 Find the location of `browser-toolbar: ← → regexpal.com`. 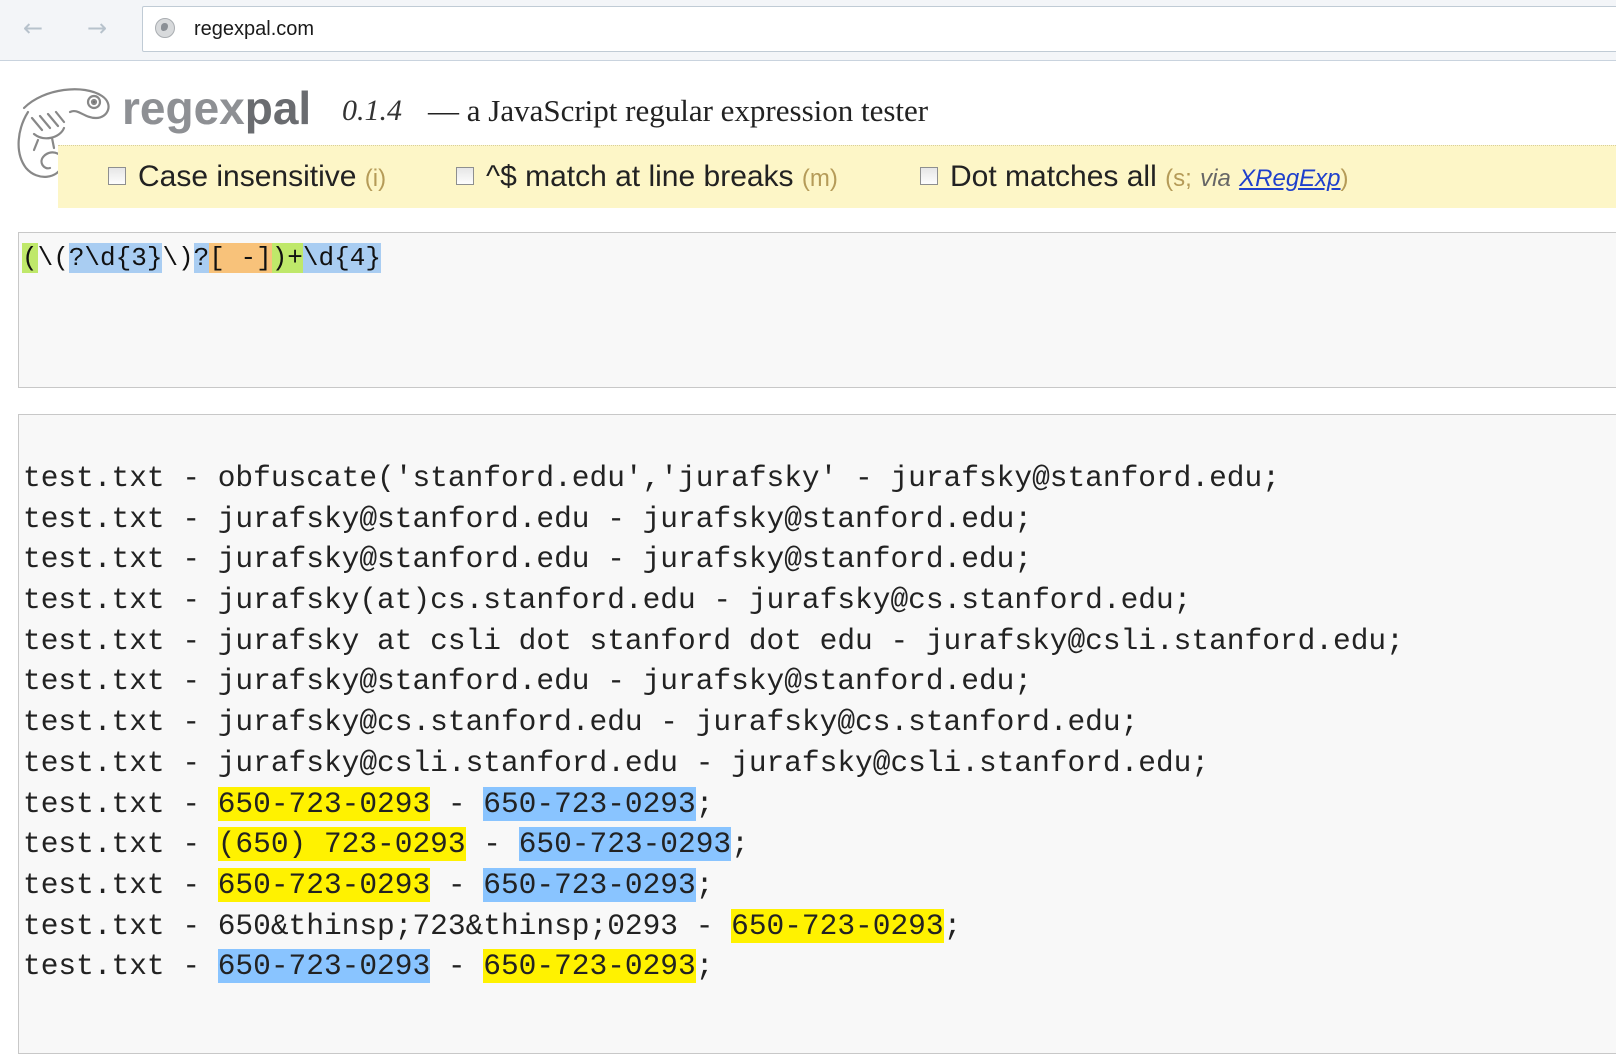

browser-toolbar: ← → regexpal.com is located at coordinates (808, 30).